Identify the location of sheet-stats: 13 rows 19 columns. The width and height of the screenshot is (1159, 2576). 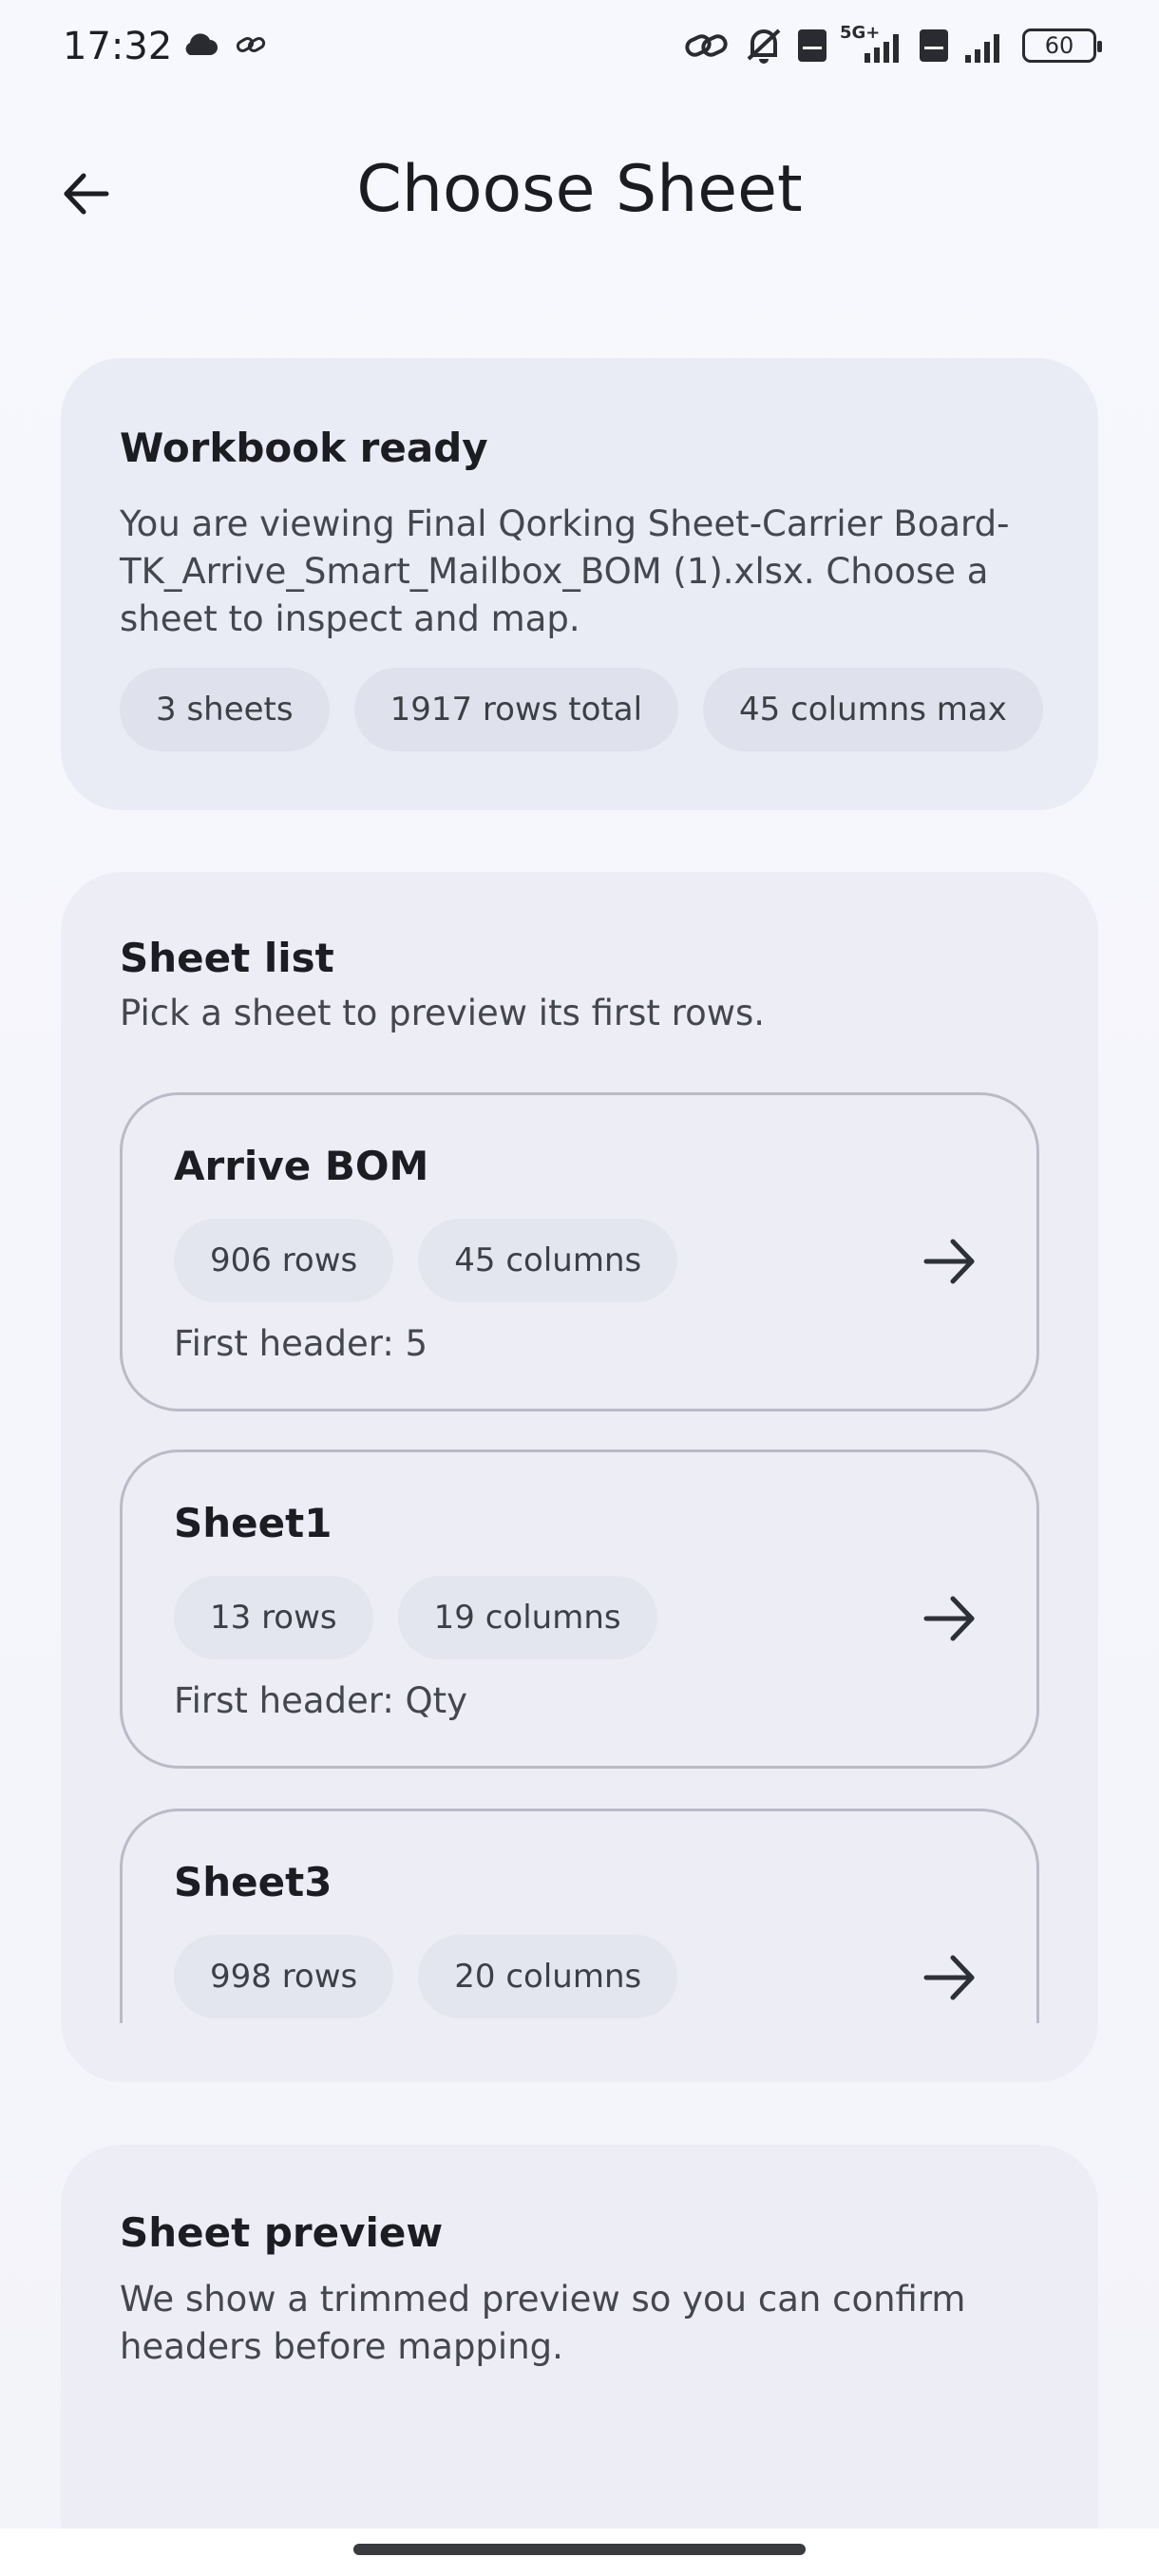
(415, 1617).